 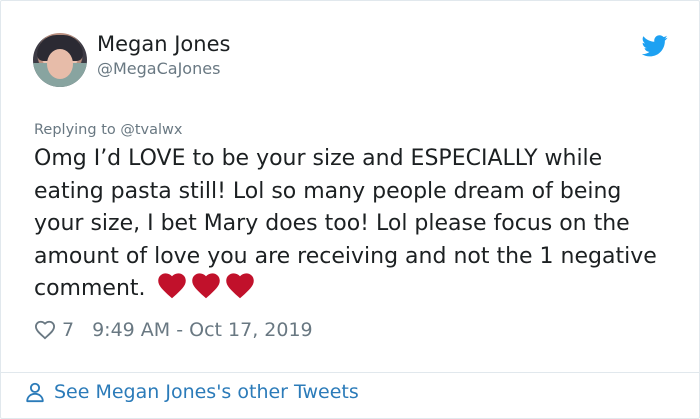 I want to click on avatar, so click(x=60, y=60).